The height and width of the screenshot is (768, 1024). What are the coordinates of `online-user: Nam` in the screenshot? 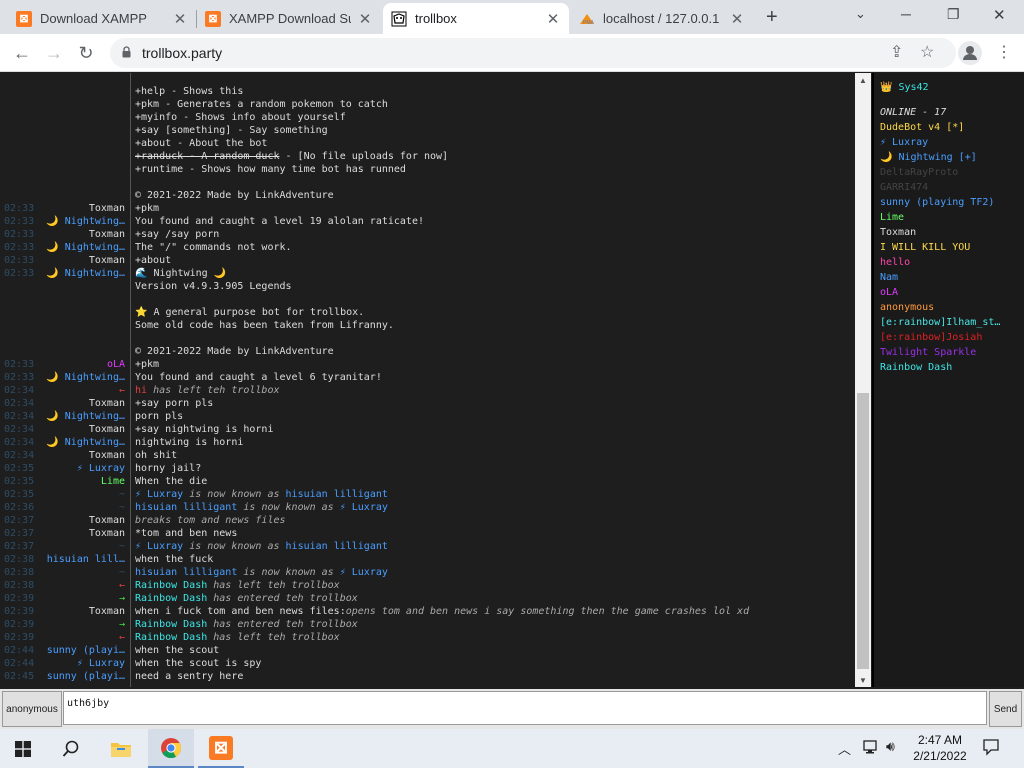 It's located at (952, 277).